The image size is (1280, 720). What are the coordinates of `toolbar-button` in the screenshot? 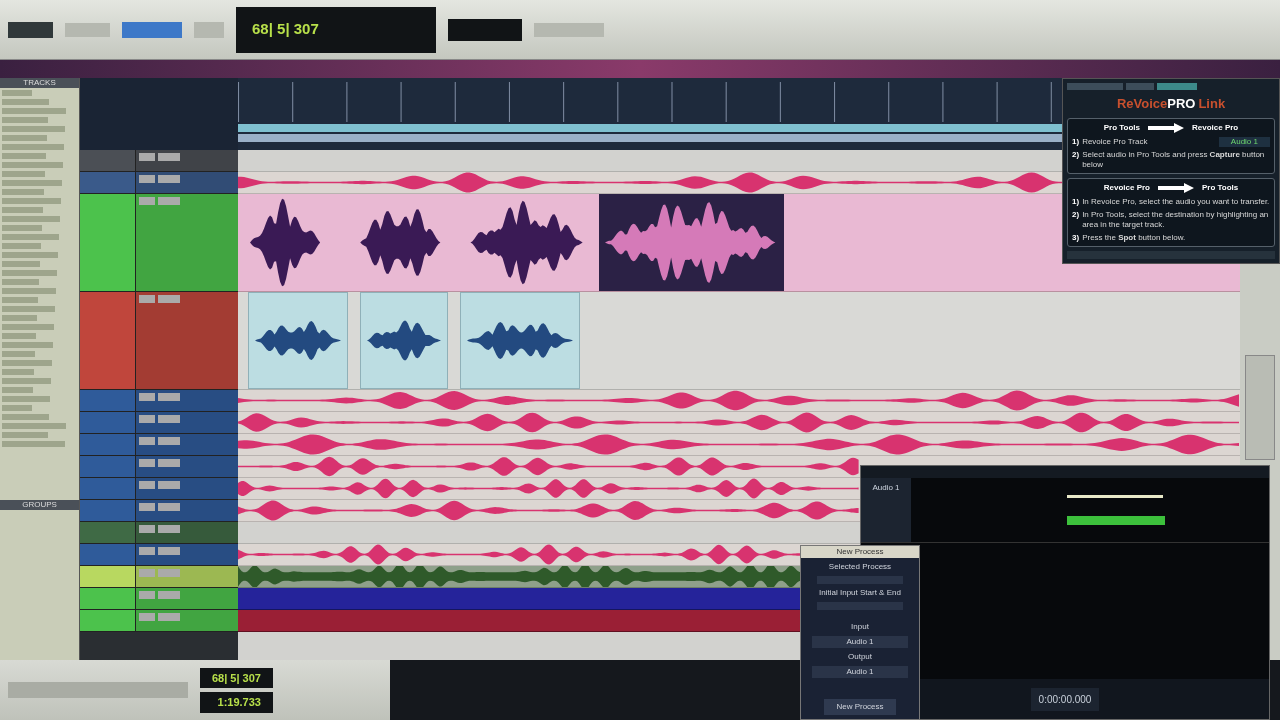 It's located at (30, 29).